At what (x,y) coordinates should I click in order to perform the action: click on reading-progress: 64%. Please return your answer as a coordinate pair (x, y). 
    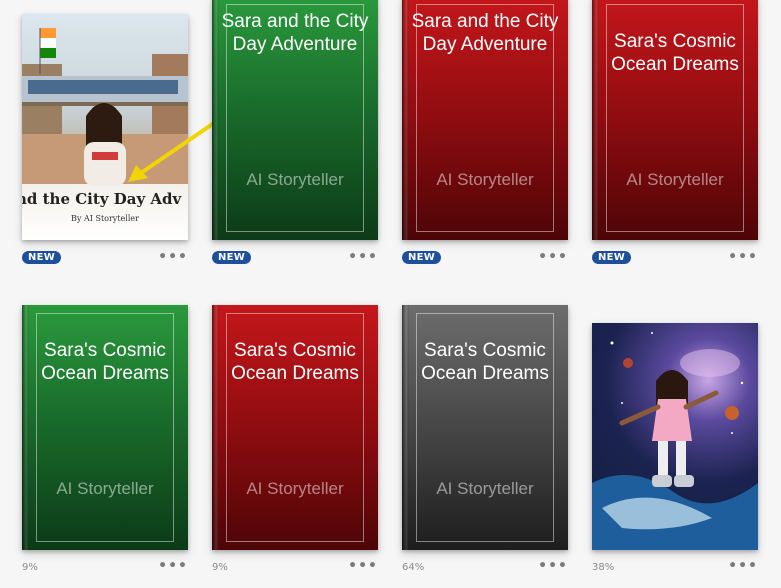
    Looking at the image, I should click on (413, 567).